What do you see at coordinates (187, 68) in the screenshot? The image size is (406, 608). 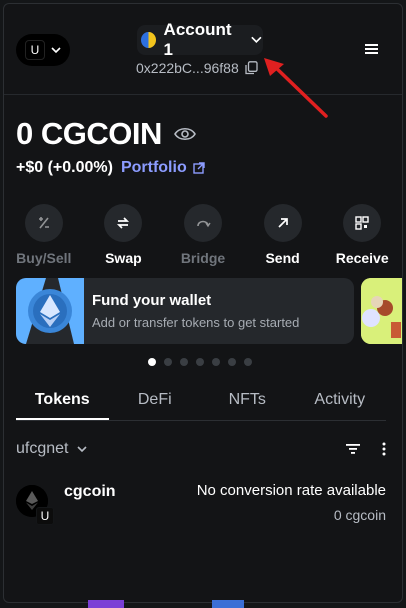 I see `address-text: 0x222bC...96f88` at bounding box center [187, 68].